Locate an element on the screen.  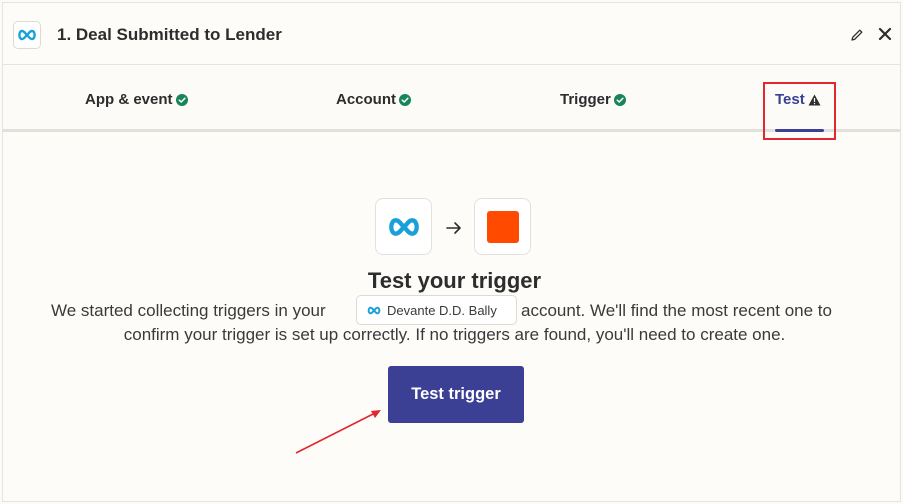
step-title: 1. Deal Submitted to Lender is located at coordinates (169, 35).